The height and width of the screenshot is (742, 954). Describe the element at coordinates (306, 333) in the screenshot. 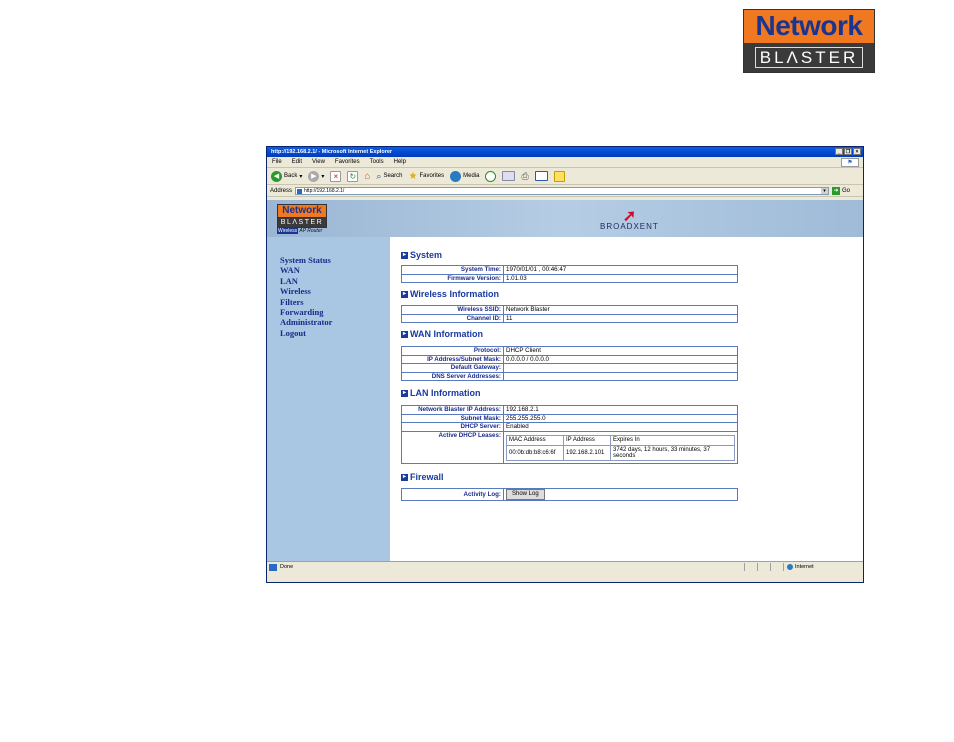

I see `nav-logout: Logout` at that location.